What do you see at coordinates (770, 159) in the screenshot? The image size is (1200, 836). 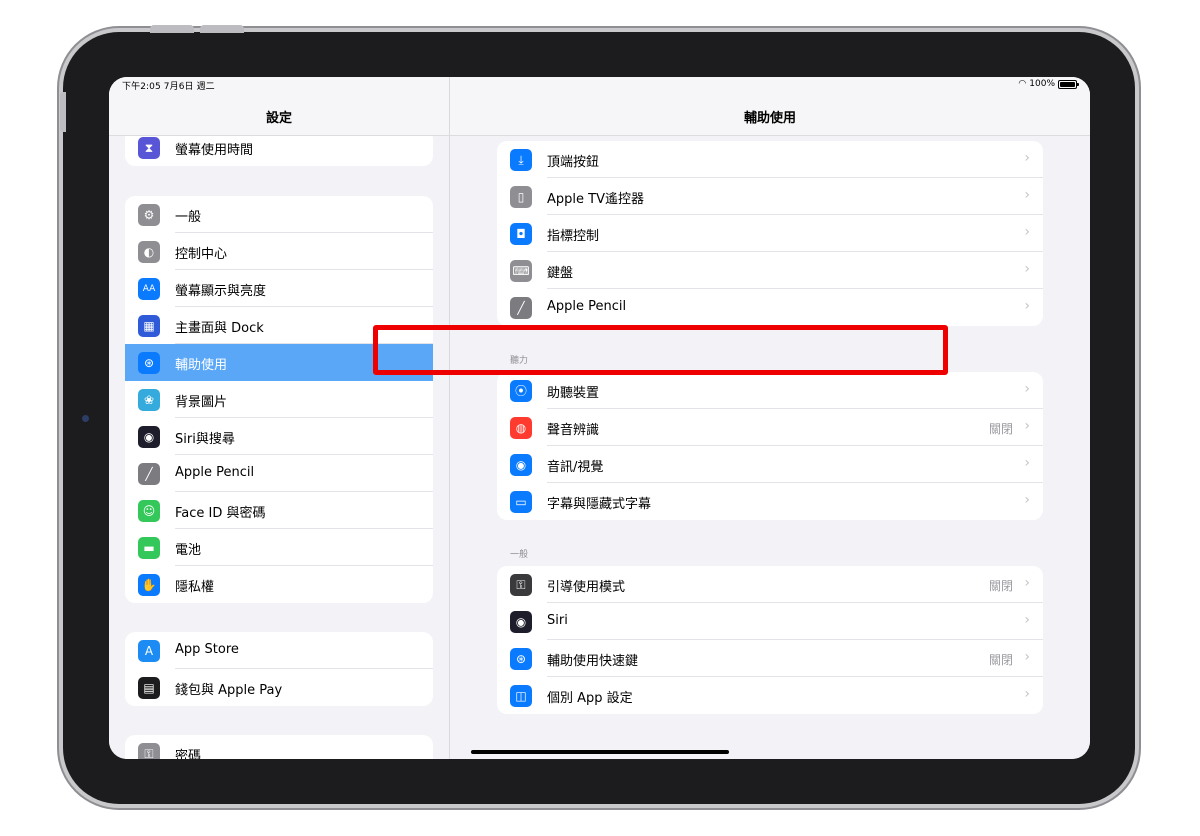 I see `settings-row-頂端按鈕: ⤓ 頂端按鈕 ›` at bounding box center [770, 159].